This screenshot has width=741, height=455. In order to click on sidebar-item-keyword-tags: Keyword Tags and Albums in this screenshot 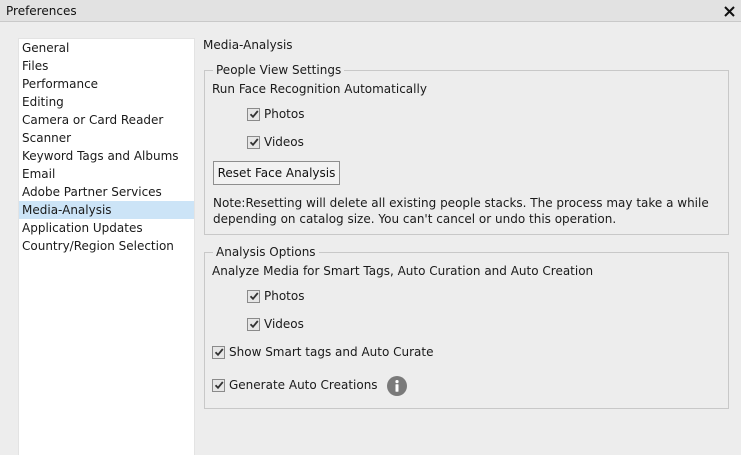, I will do `click(106, 156)`.